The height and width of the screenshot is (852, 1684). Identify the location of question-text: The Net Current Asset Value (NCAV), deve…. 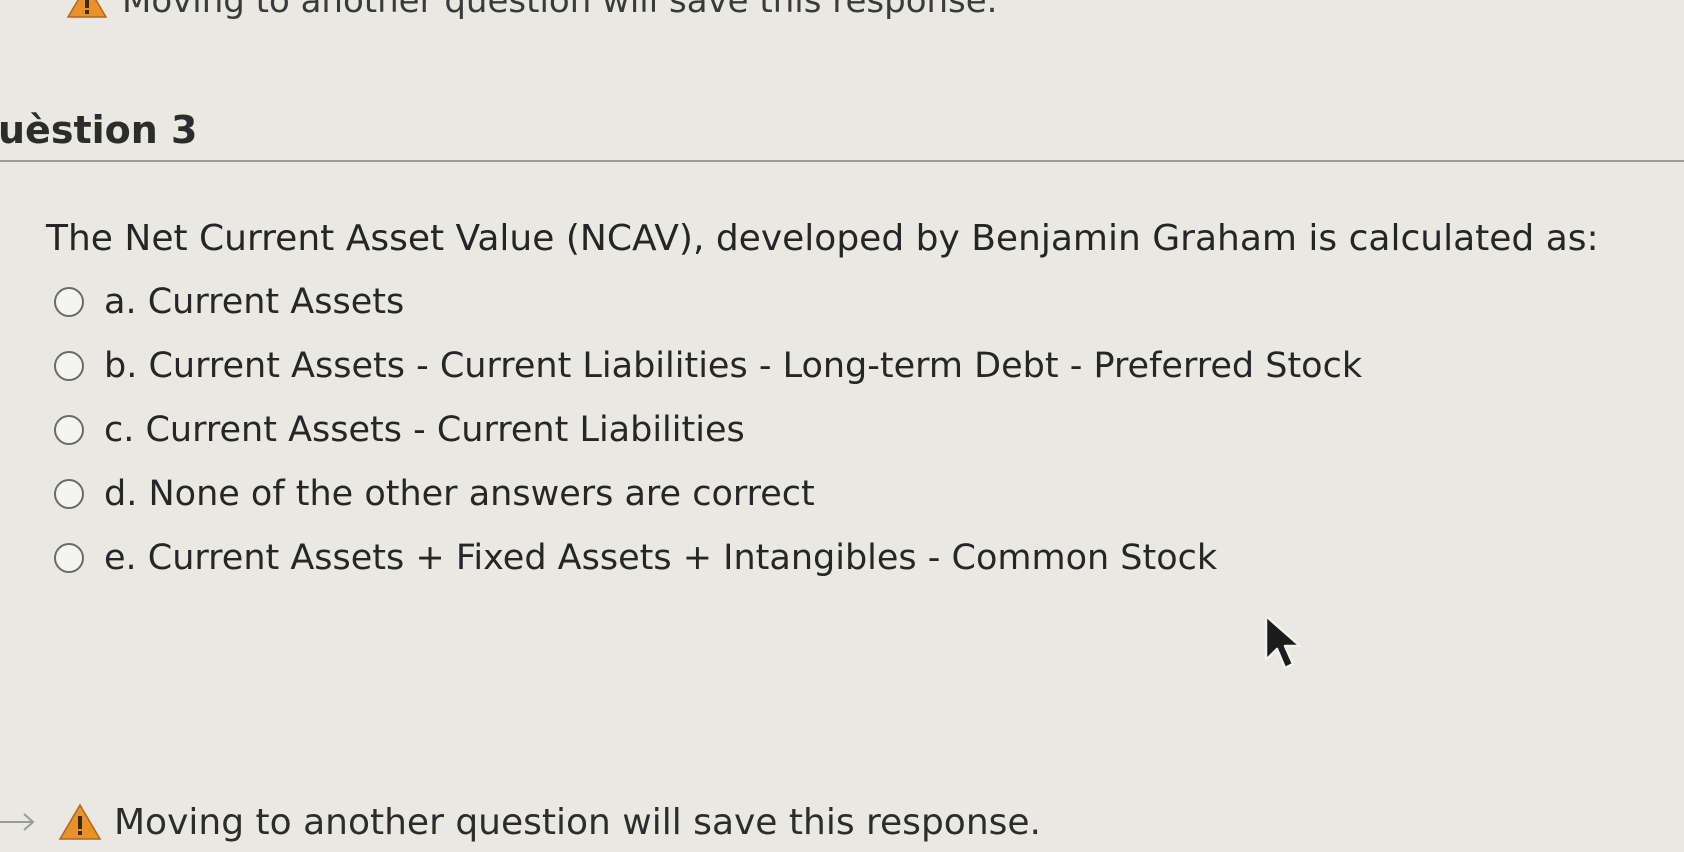
(822, 238).